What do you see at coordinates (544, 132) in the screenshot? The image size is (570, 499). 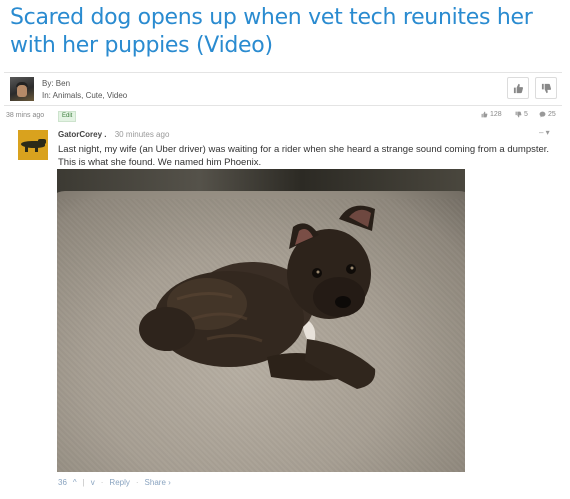 I see `comment-menu-button: – ▾` at bounding box center [544, 132].